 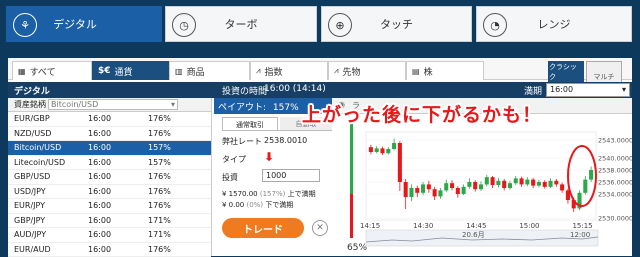 What do you see at coordinates (428, 71) in the screenshot?
I see `asset-tab-stock-label: 株` at bounding box center [428, 71].